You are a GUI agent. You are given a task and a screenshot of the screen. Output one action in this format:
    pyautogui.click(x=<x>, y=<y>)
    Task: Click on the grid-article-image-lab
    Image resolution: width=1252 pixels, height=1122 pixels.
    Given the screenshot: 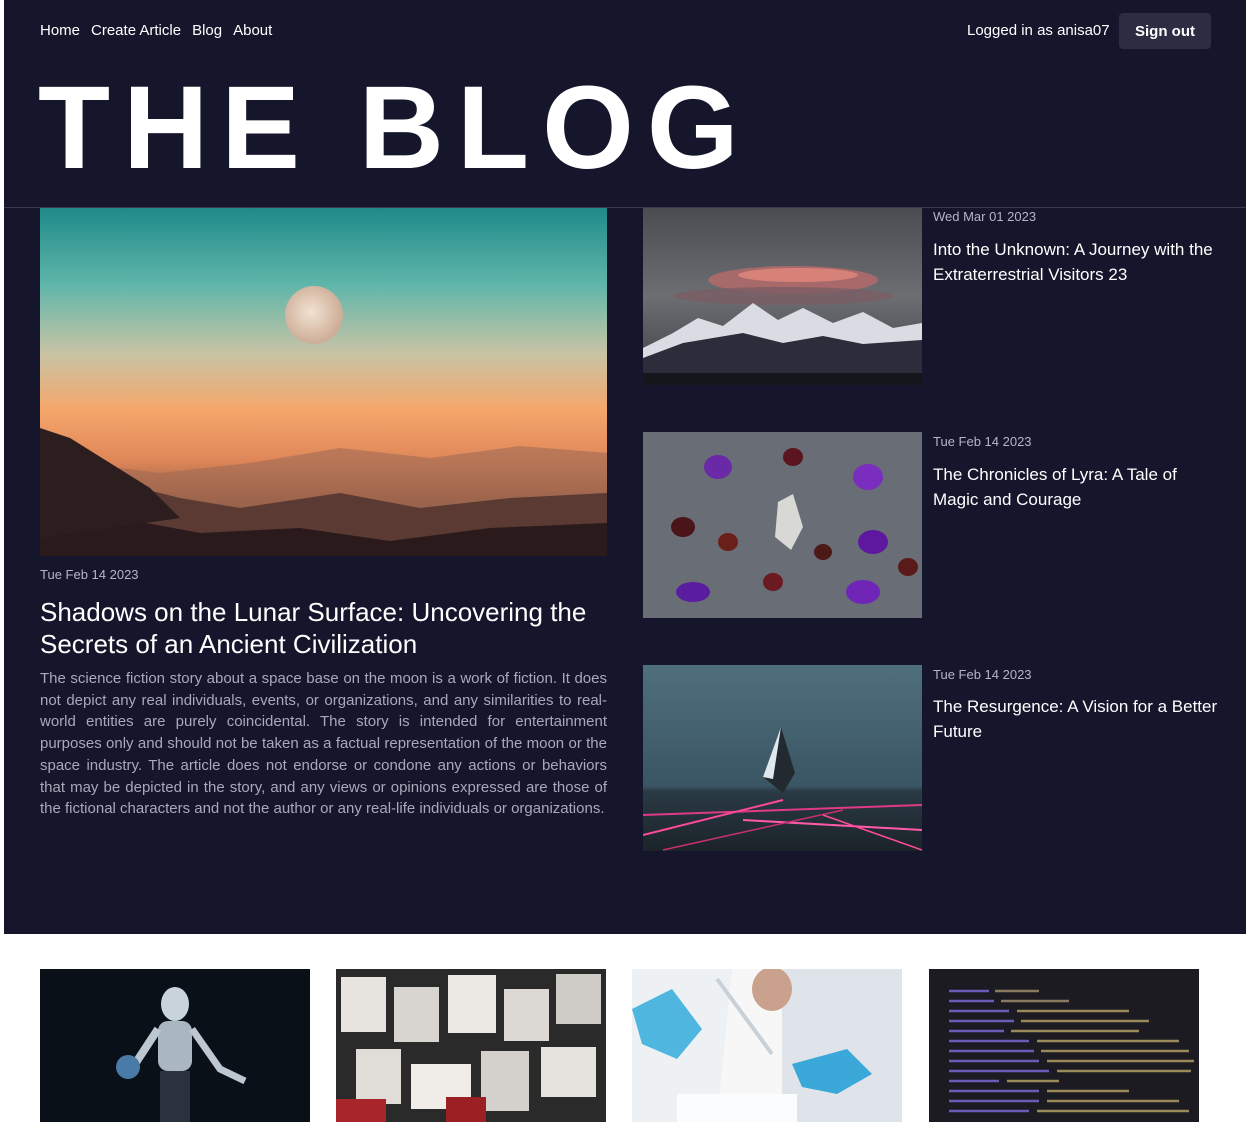 What is the action you would take?
    pyautogui.click(x=767, y=1045)
    